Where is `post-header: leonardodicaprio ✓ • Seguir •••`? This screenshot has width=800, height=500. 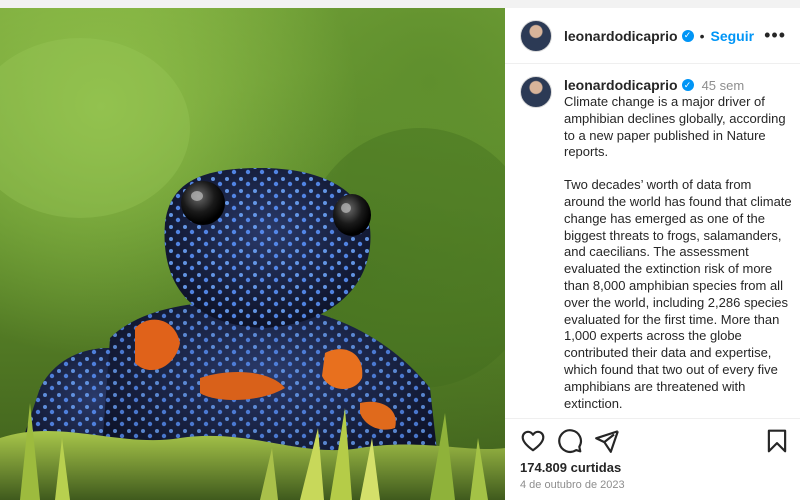
post-header: leonardodicaprio ✓ • Seguir ••• is located at coordinates (652, 36).